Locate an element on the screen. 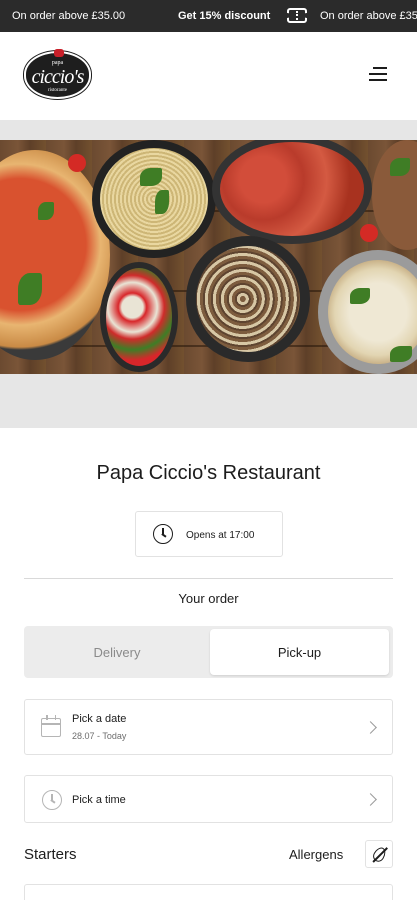 The height and width of the screenshot is (900, 417). bowl-image is located at coordinates (394, 195).